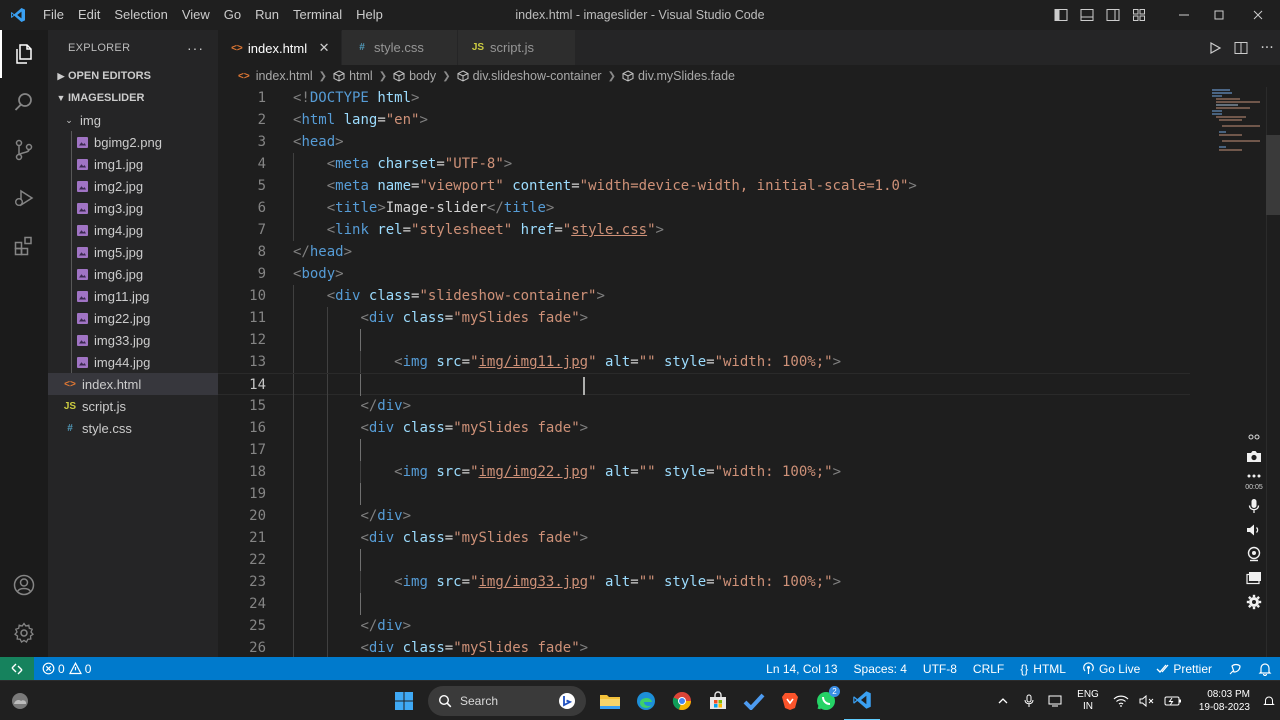 The image size is (1280, 720). Describe the element at coordinates (1258, 15) in the screenshot. I see `close-window-icon` at that location.